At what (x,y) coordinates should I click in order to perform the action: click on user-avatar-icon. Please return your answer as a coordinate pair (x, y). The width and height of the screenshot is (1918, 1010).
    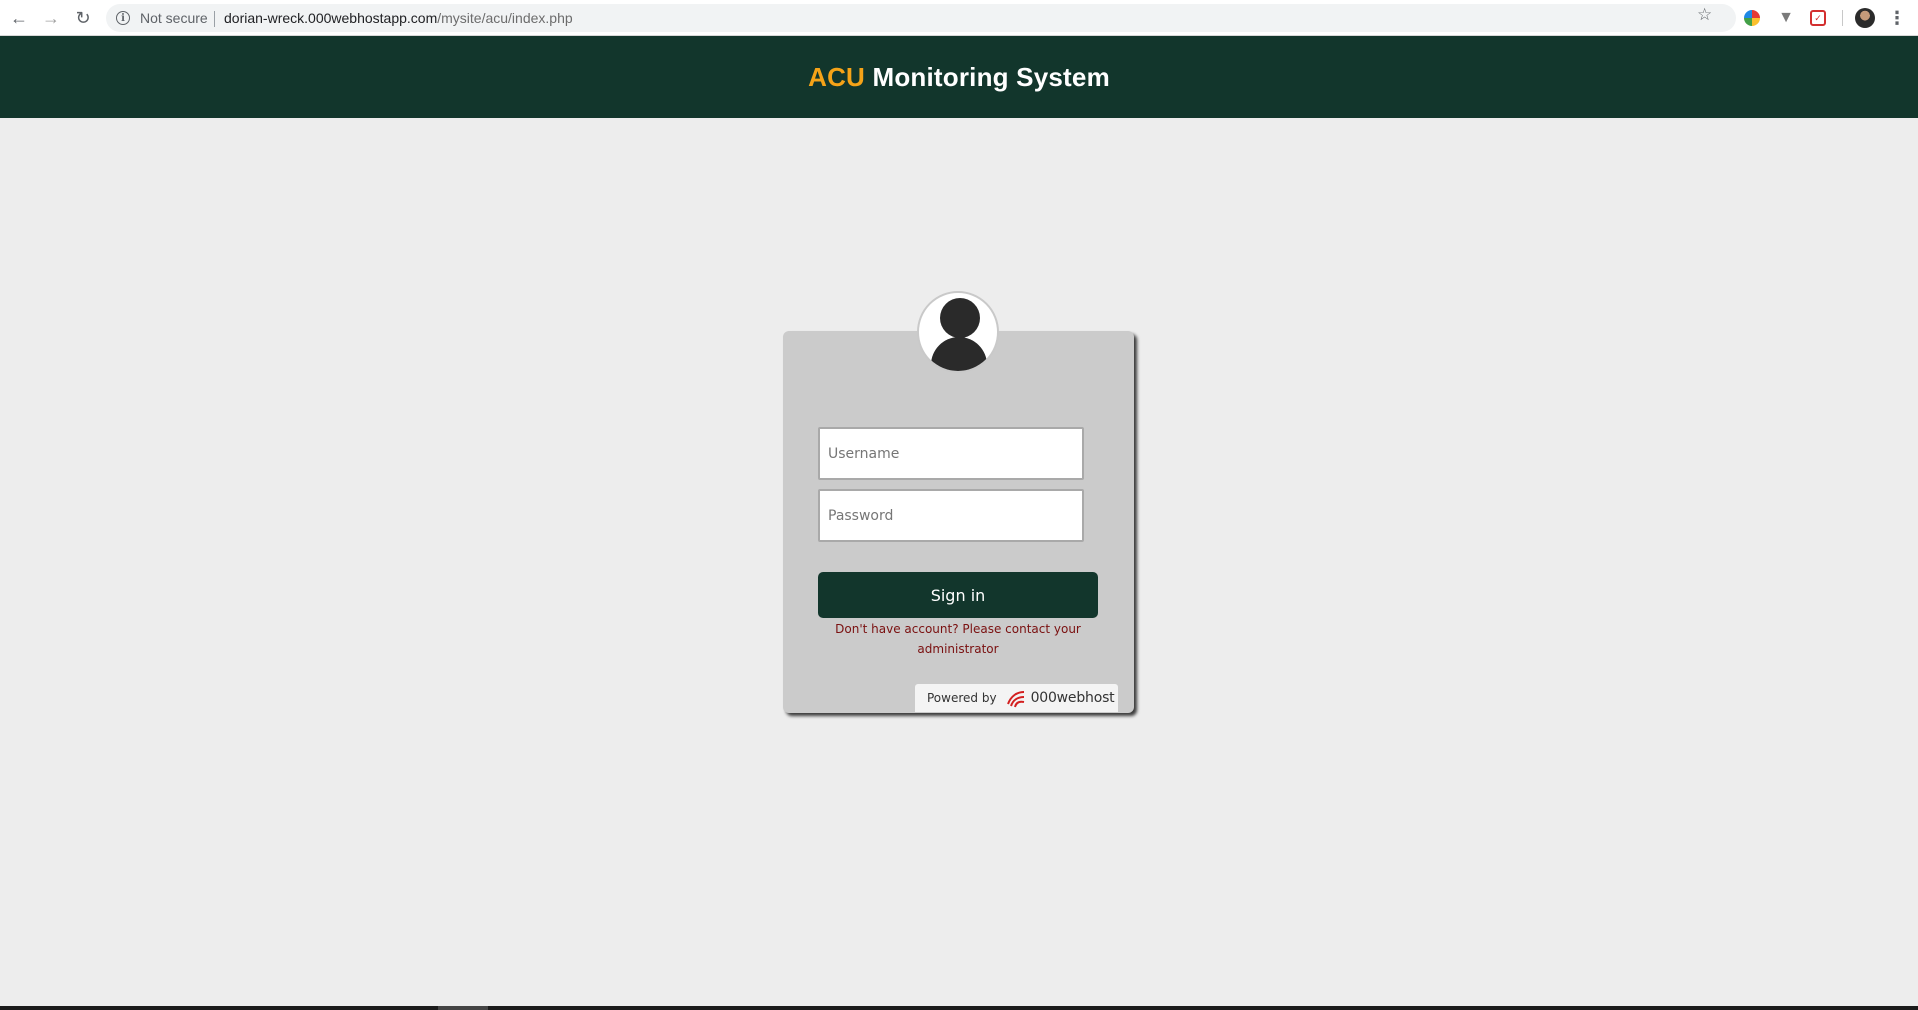
    Looking at the image, I should click on (958, 332).